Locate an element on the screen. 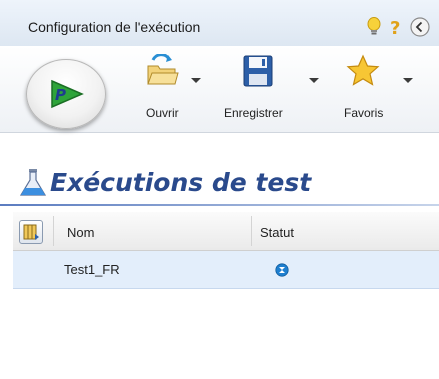  favorites-button: Favoris is located at coordinates (375, 89).